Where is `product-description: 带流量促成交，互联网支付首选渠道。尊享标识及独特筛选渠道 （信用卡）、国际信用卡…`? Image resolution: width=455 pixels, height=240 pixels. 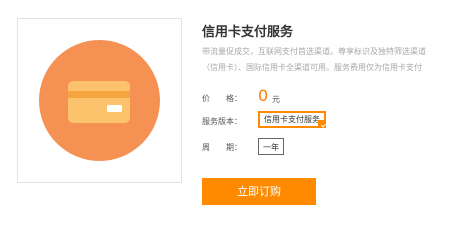 product-description: 带流量促成交，互联网支付首选渠道。尊享标识及独特筛选渠道 （信用卡）、国际信用卡… is located at coordinates (328, 60).